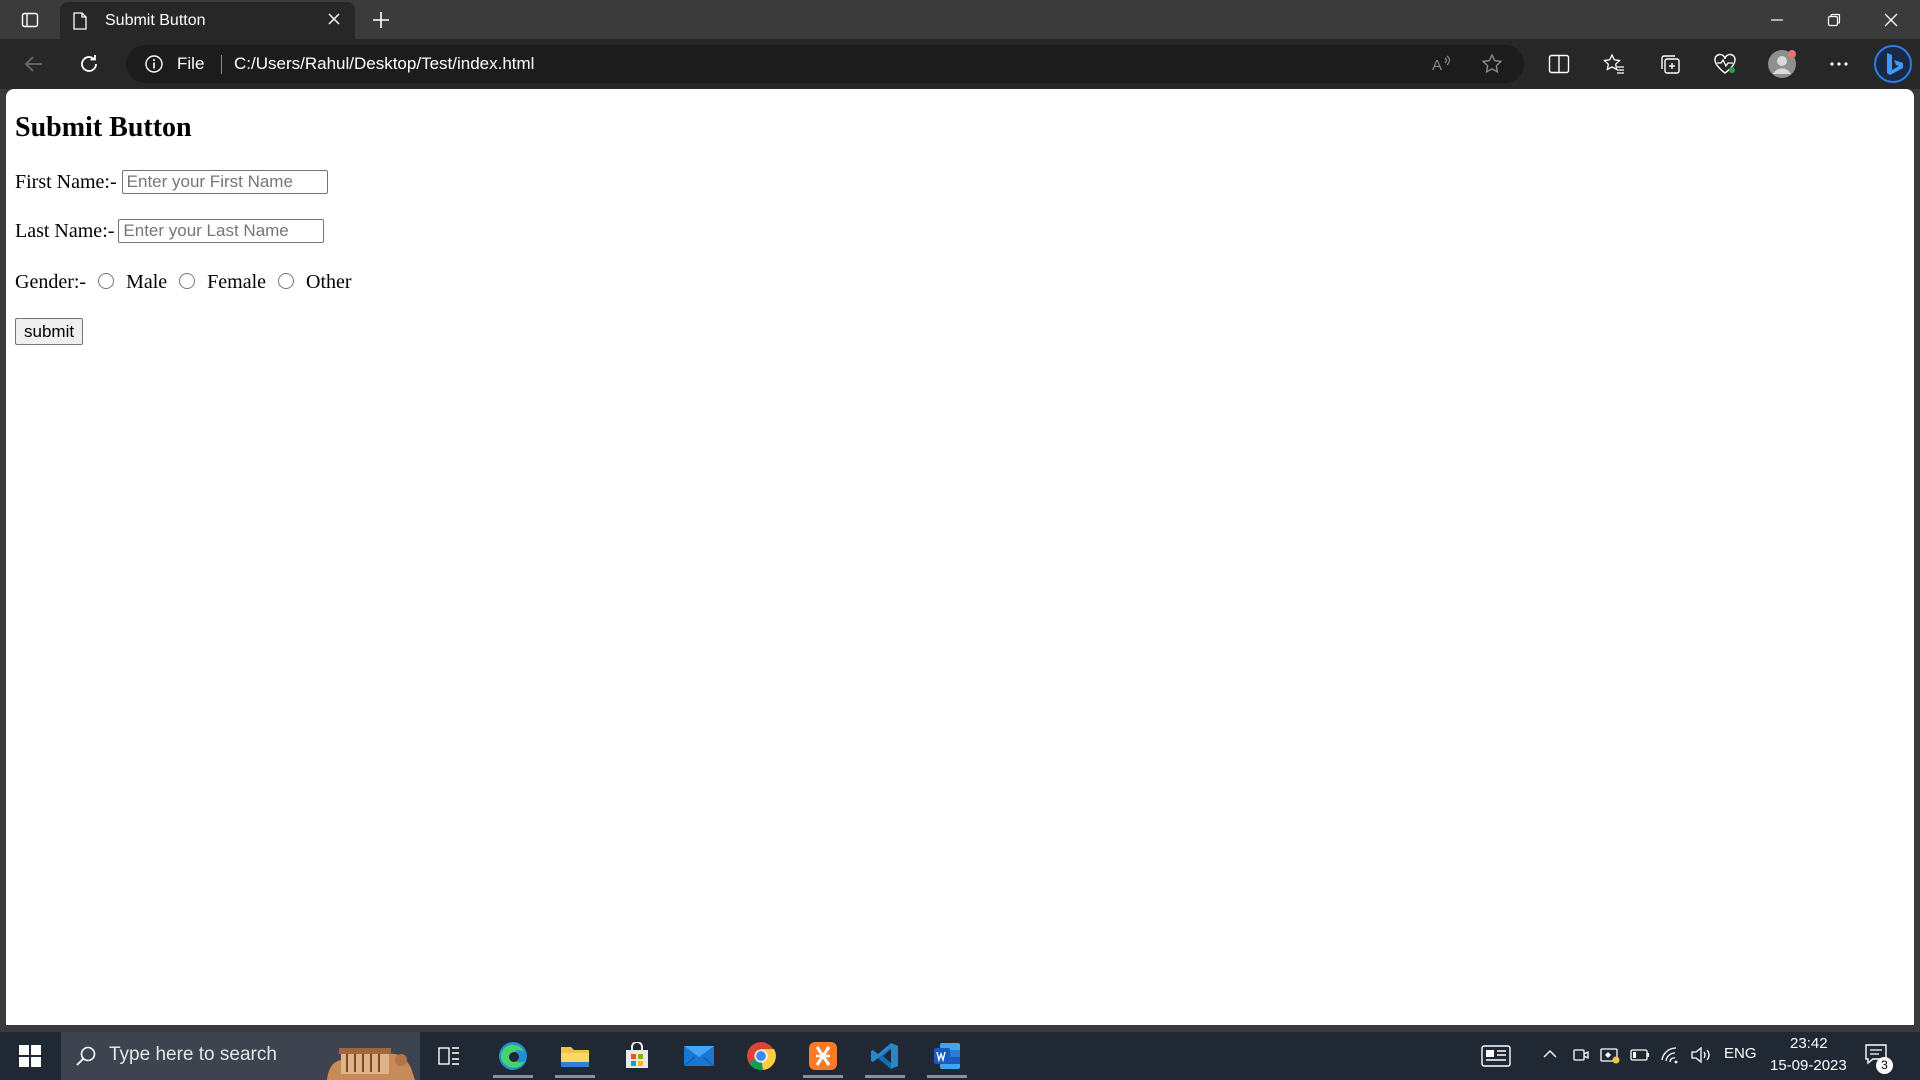 Image resolution: width=1920 pixels, height=1080 pixels. I want to click on meet-now-icon, so click(1581, 1055).